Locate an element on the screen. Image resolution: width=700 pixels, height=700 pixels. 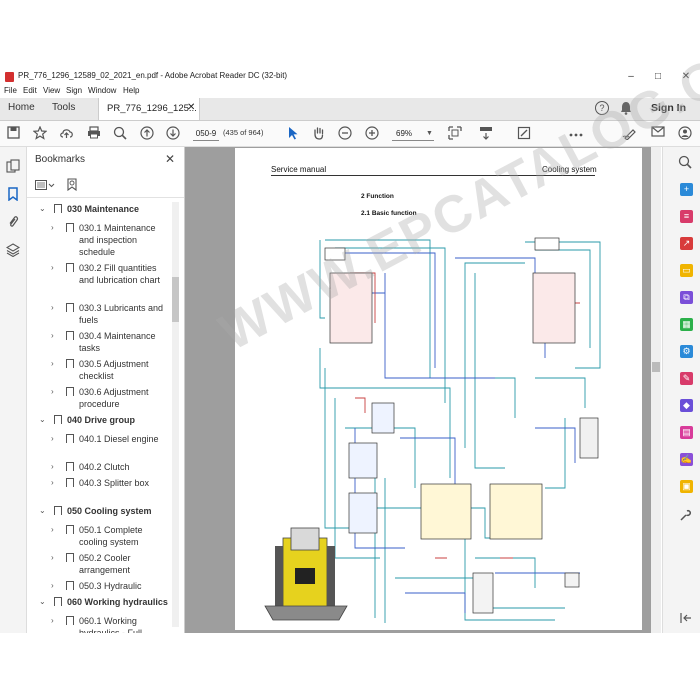
bookmark-label: 040.2 Clutch is located at coordinates (104, 467).